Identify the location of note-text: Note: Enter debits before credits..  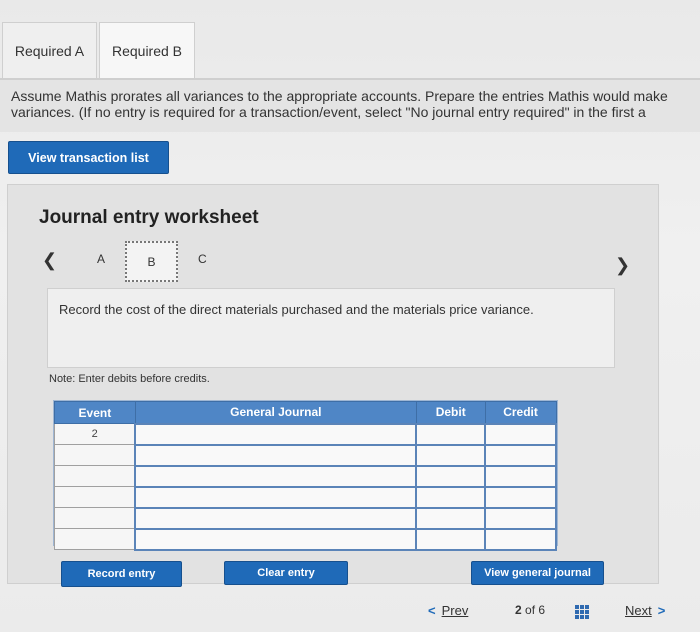
(129, 379).